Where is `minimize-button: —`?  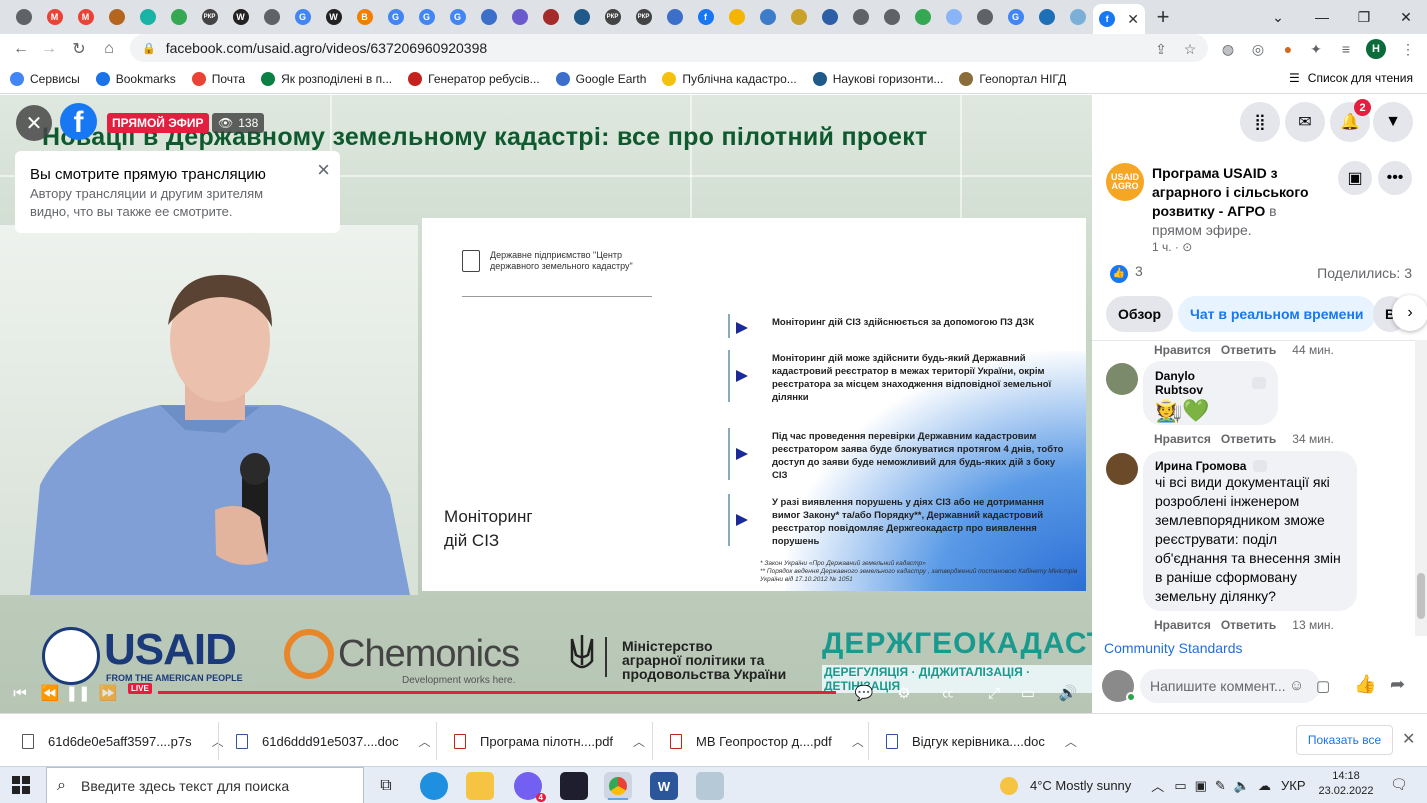 minimize-button: — is located at coordinates (1322, 17).